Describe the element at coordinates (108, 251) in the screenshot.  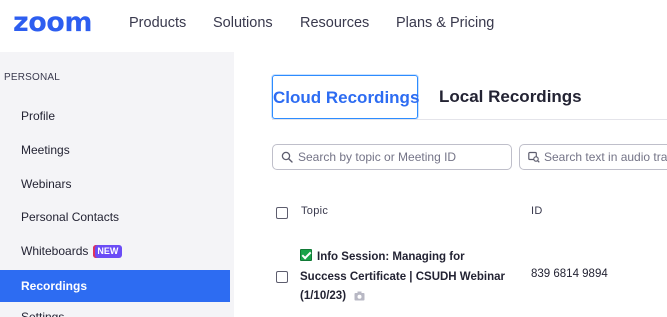
I see `new-badge: NEW` at that location.